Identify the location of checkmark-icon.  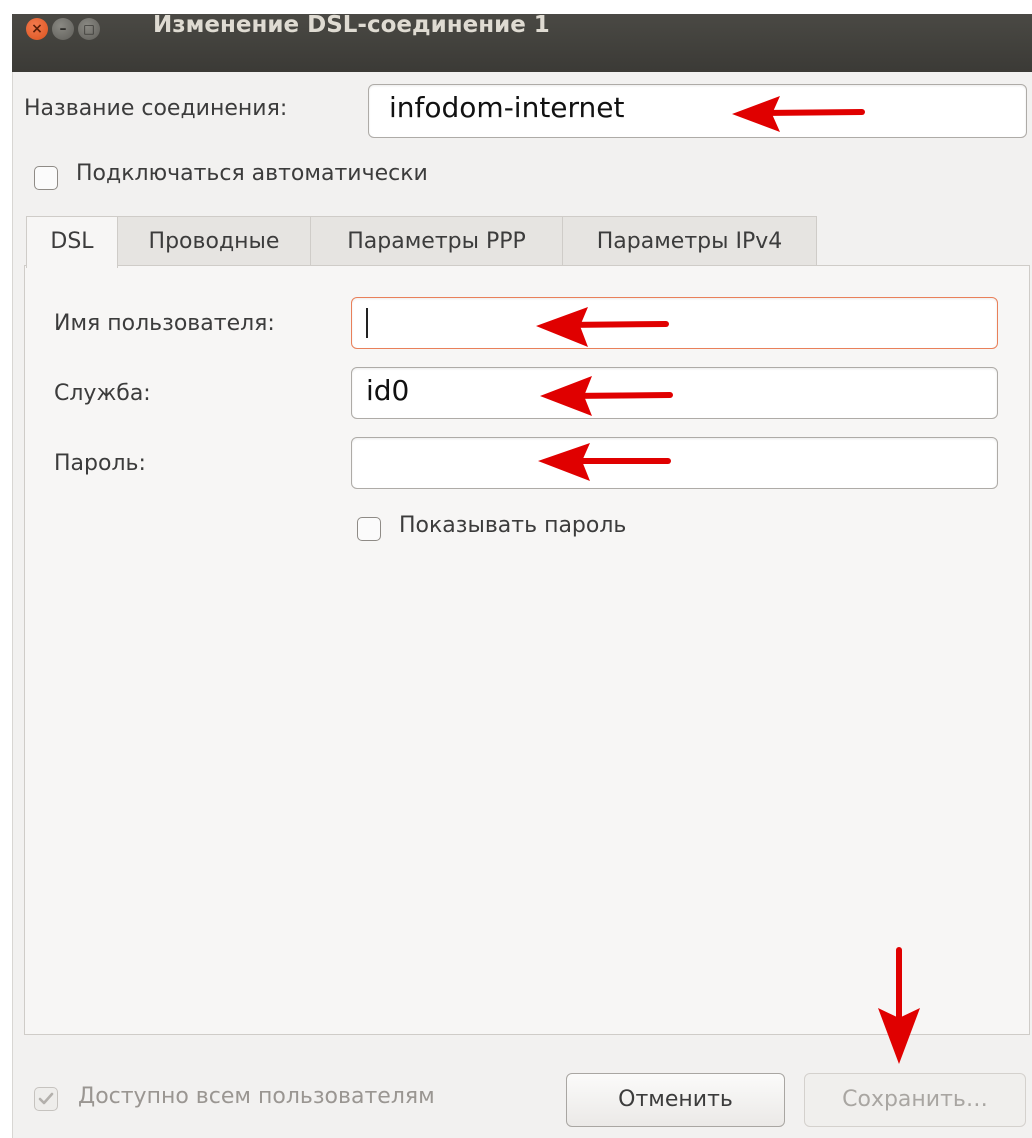
(46, 1098).